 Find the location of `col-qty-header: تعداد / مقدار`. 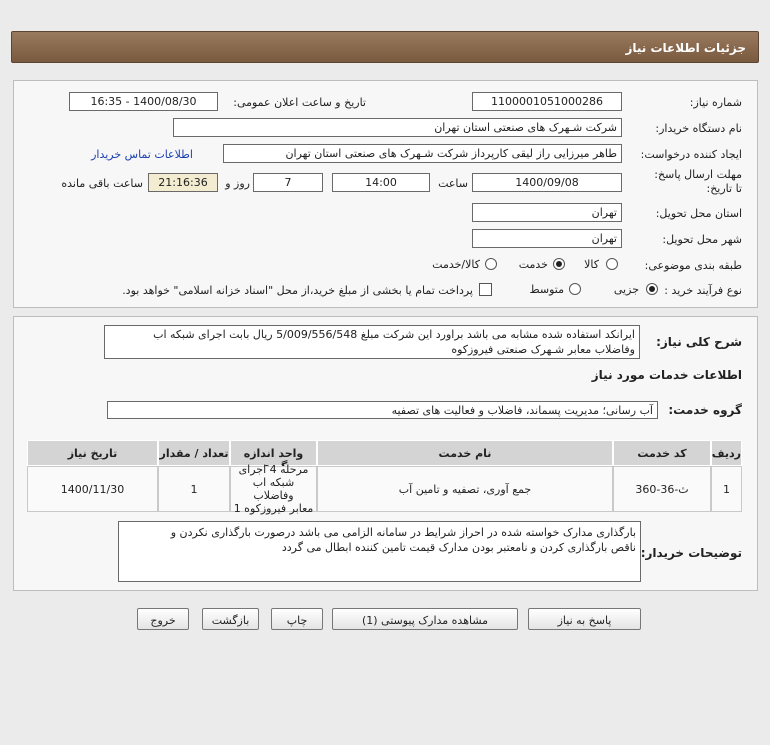

col-qty-header: تعداد / مقدار is located at coordinates (194, 453).